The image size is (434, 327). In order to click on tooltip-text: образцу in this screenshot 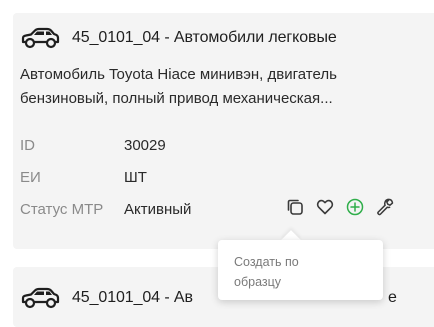, I will do `click(258, 282)`.